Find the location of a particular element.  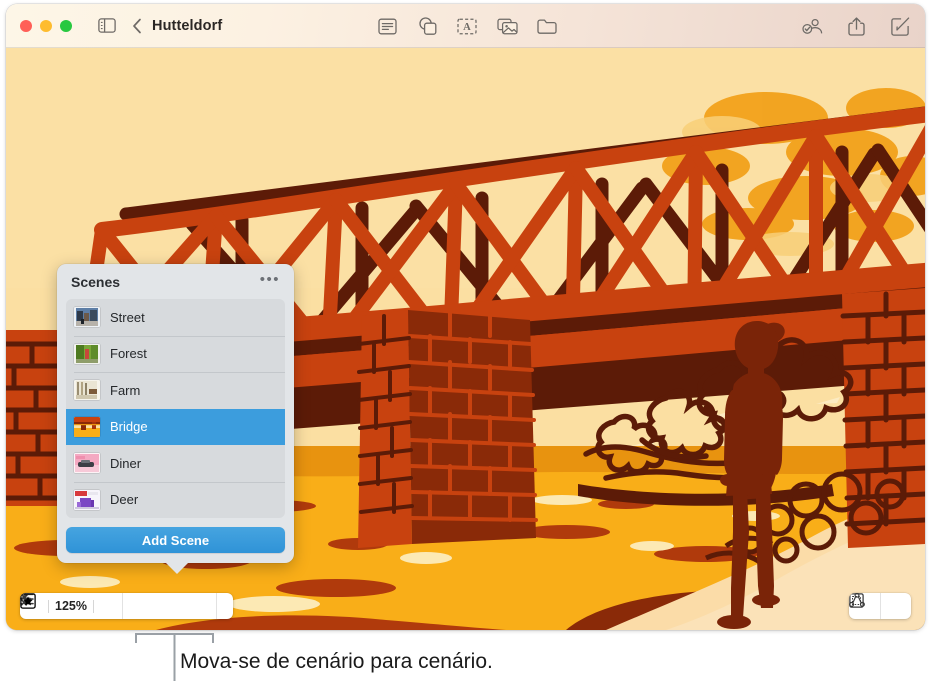

close-button is located at coordinates (26, 25).